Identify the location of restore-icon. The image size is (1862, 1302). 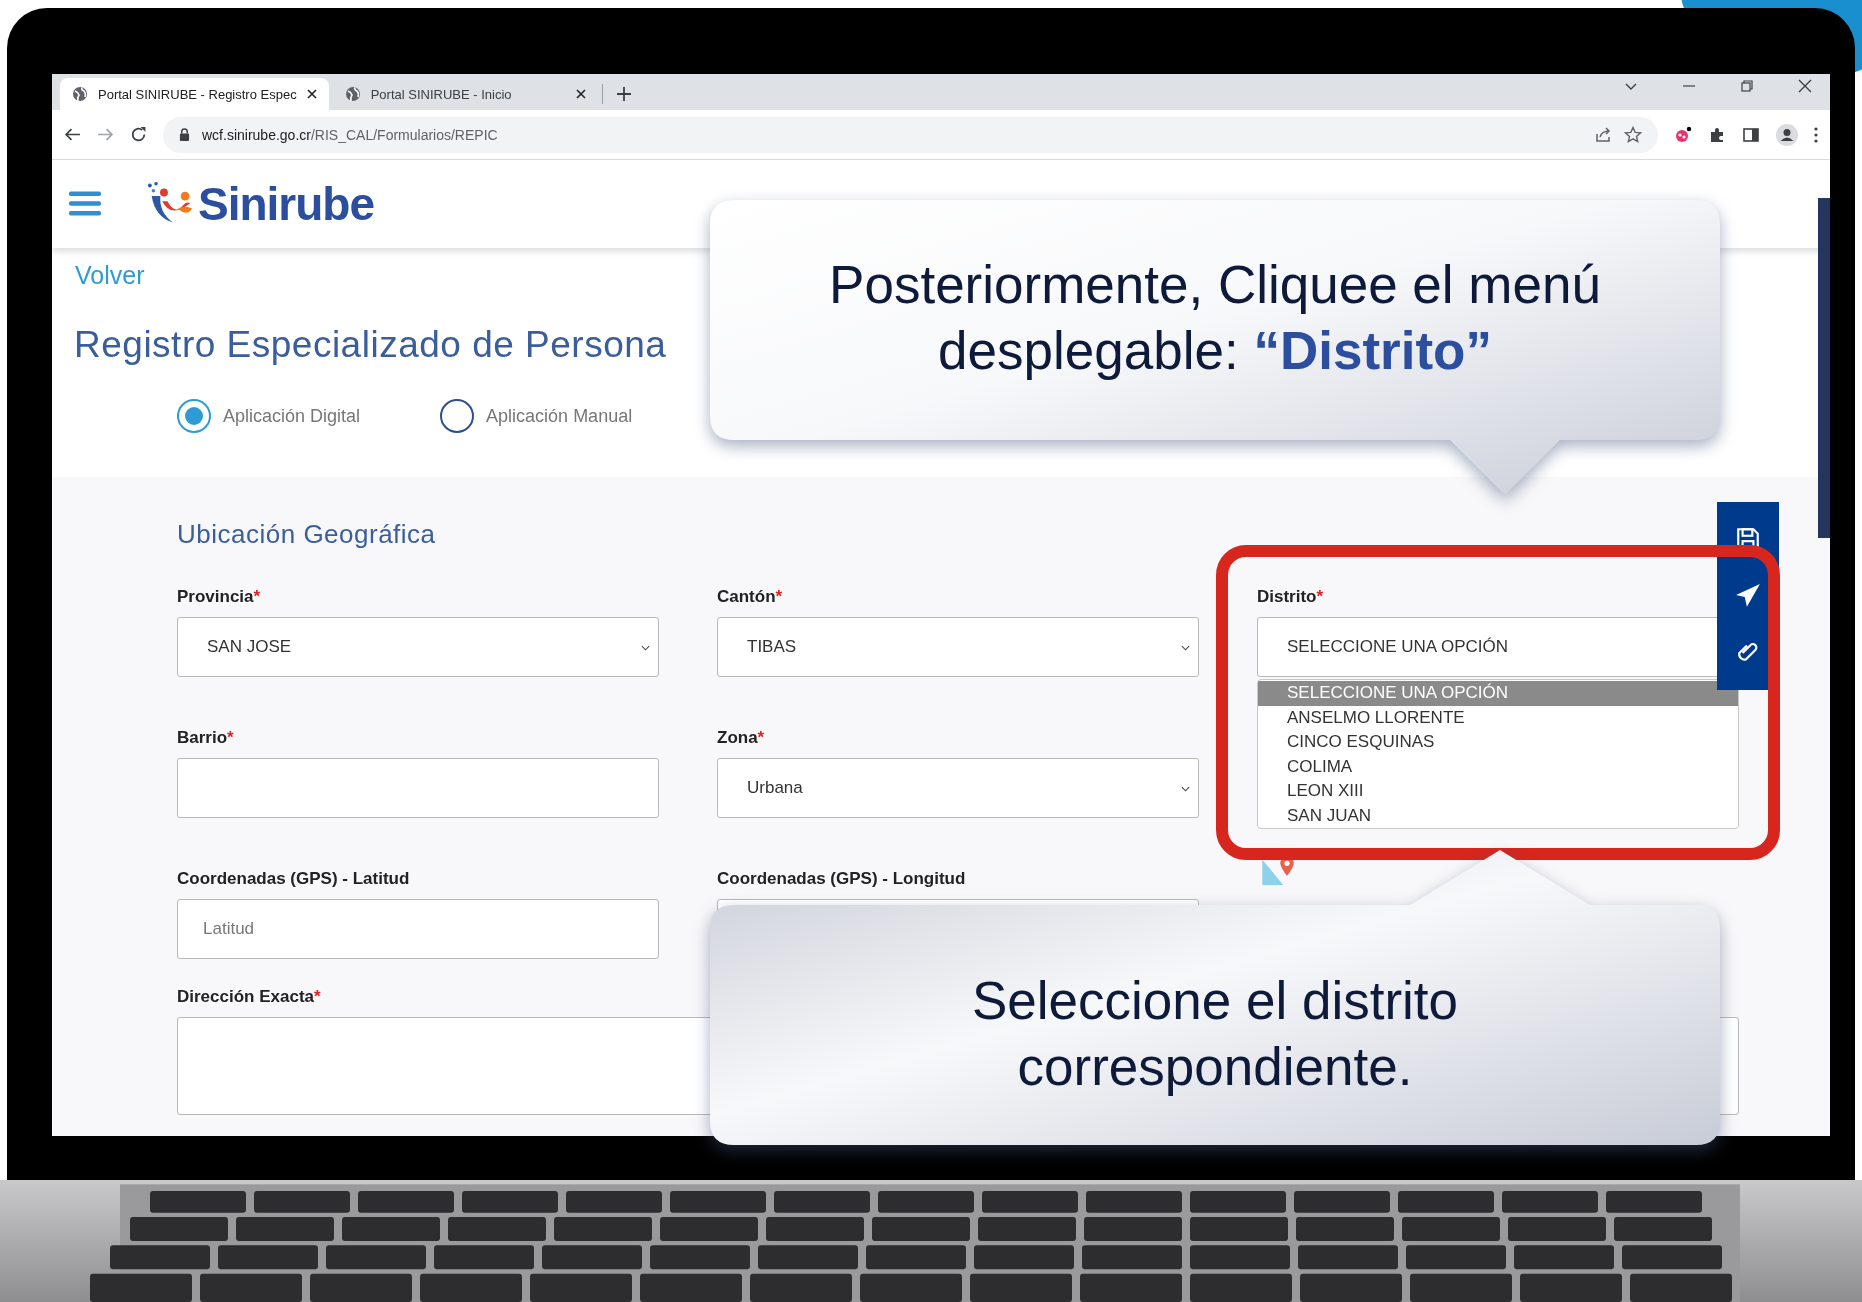
(1747, 86).